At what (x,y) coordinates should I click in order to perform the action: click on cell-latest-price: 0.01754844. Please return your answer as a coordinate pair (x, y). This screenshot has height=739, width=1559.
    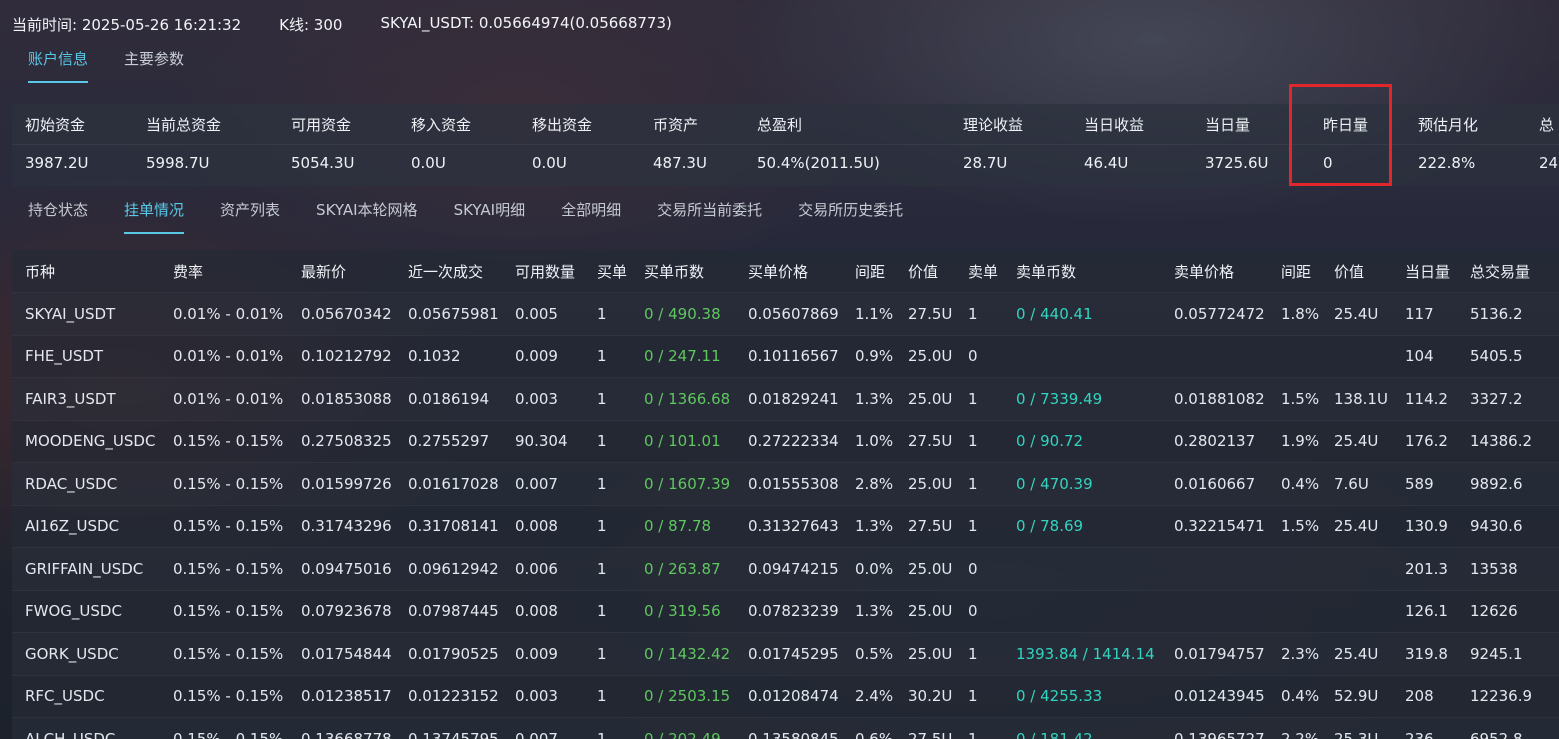
    Looking at the image, I should click on (354, 653).